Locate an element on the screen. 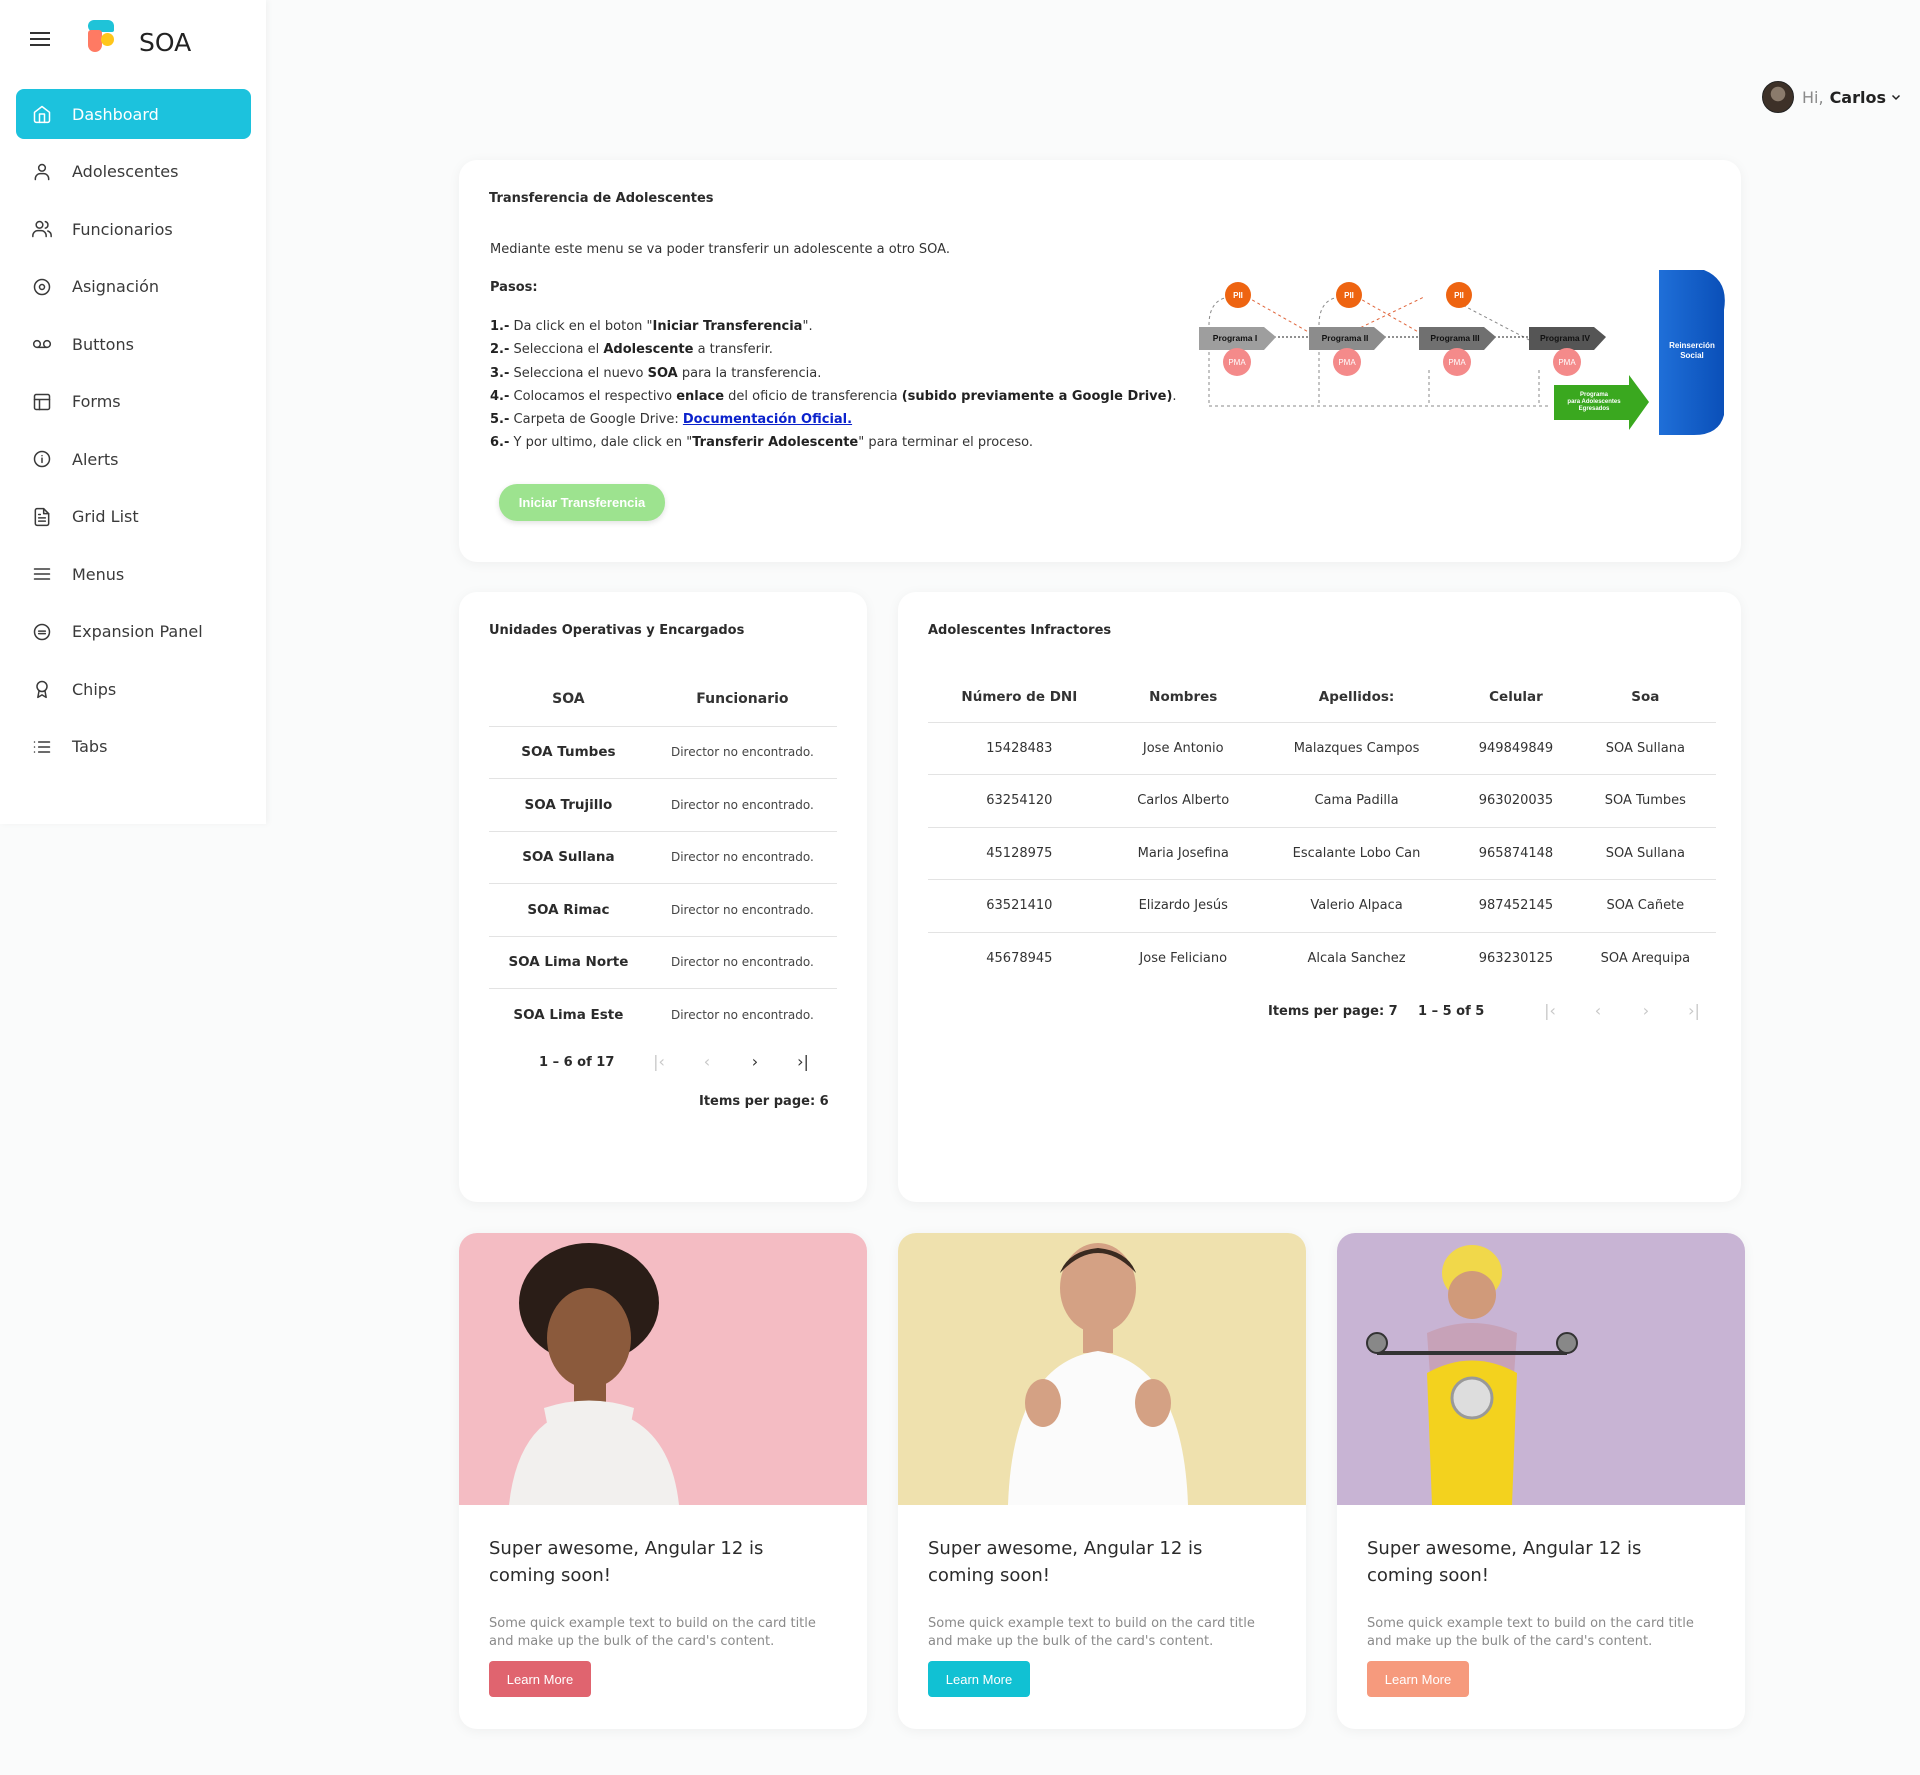 The height and width of the screenshot is (1775, 1920). file-text-icon is located at coordinates (42, 517).